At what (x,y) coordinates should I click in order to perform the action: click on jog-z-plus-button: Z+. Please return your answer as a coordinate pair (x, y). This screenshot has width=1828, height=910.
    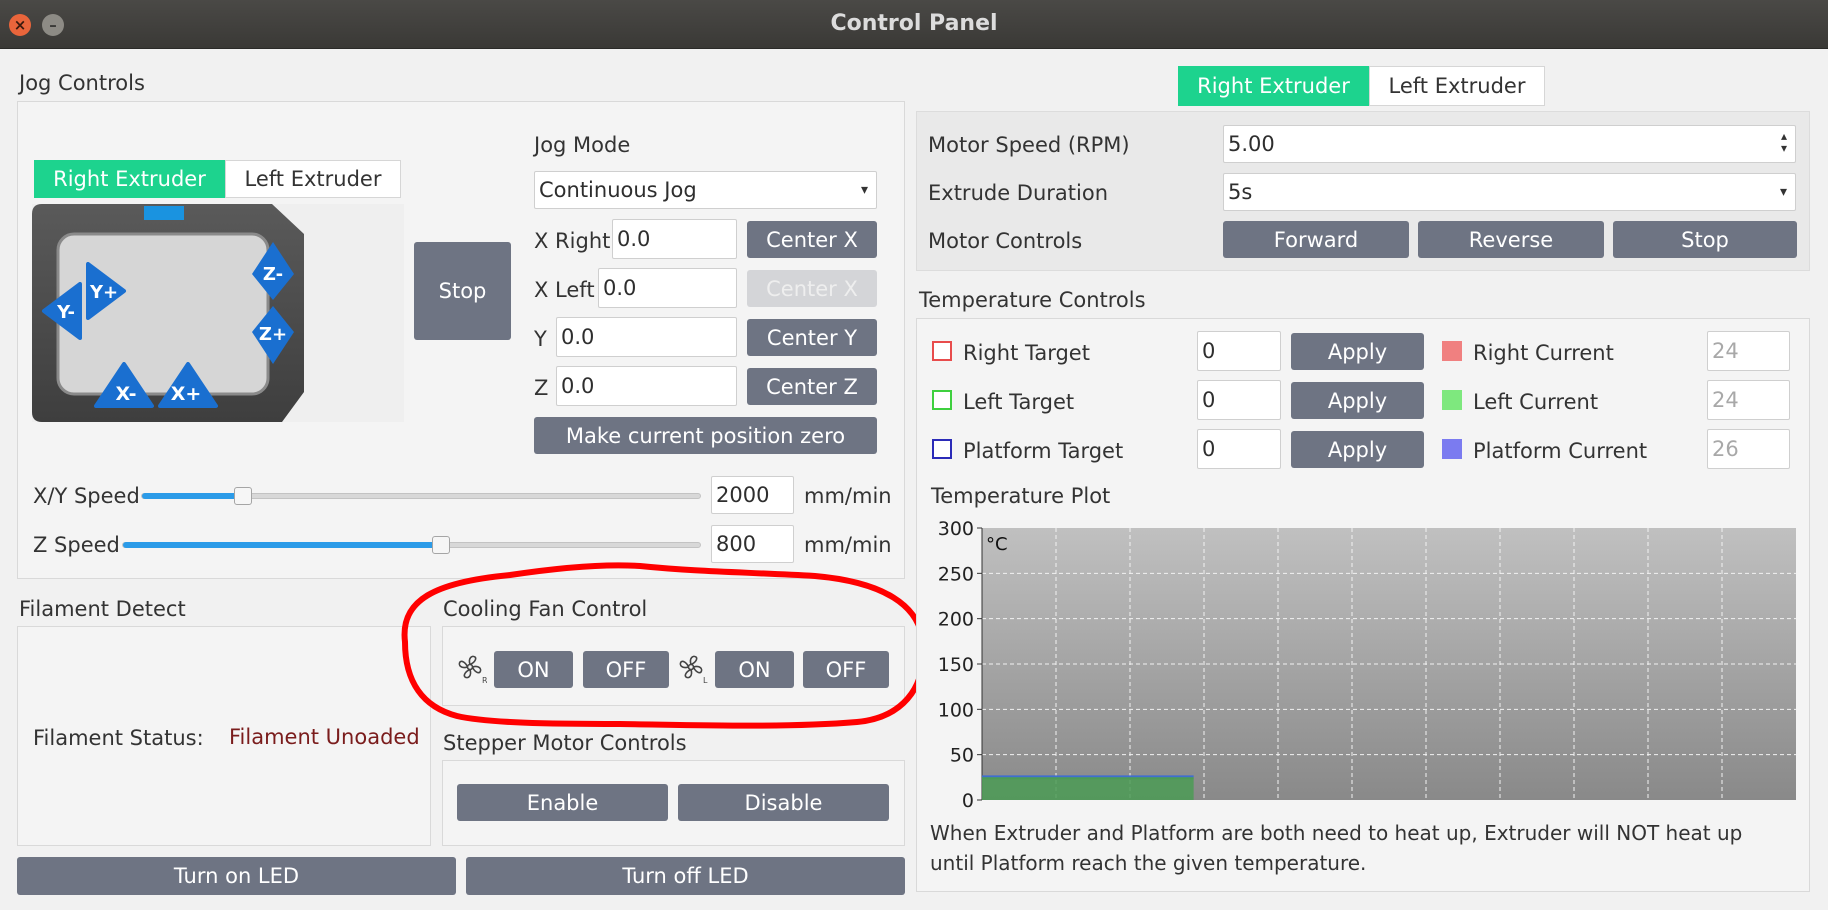
    Looking at the image, I should click on (273, 335).